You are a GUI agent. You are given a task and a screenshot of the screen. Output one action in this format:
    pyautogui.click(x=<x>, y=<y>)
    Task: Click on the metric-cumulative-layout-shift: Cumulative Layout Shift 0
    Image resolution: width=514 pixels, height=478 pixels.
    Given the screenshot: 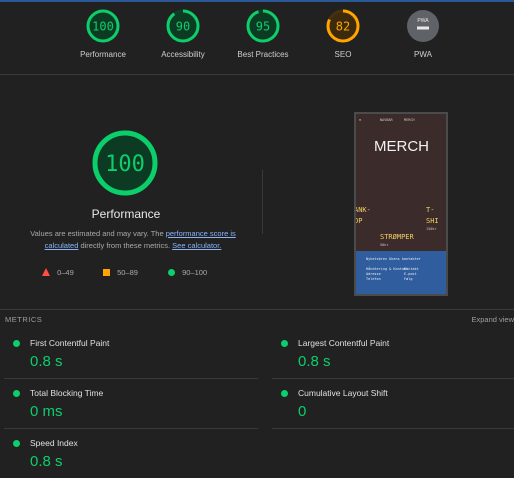 What is the action you would take?
    pyautogui.click(x=393, y=404)
    